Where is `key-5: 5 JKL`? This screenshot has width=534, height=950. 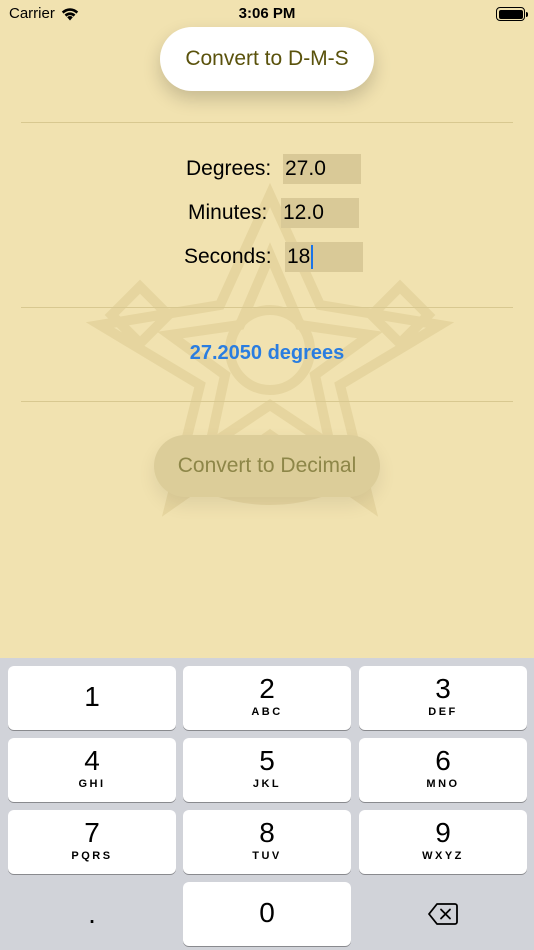 key-5: 5 JKL is located at coordinates (267, 770).